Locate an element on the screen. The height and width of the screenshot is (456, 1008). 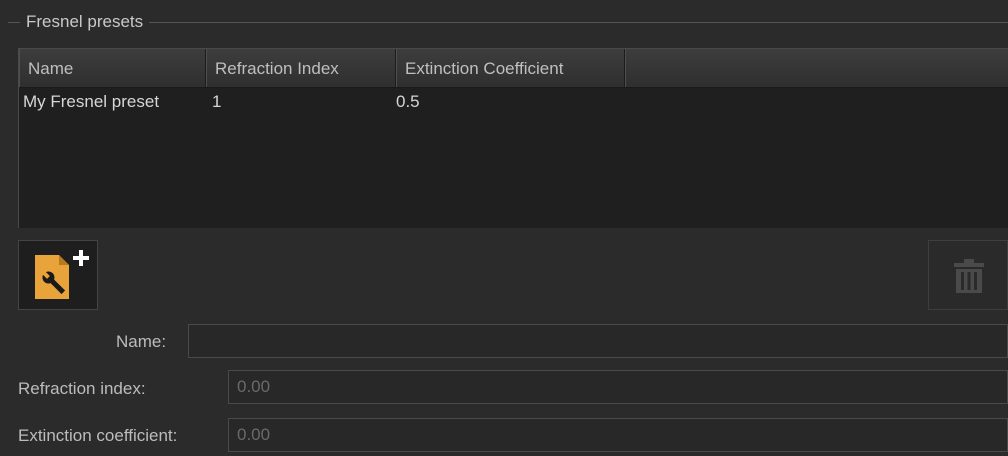
add-preset-button is located at coordinates (58, 275).